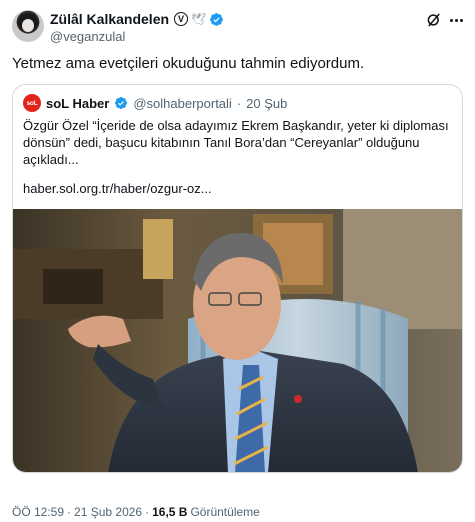  Describe the element at coordinates (225, 512) in the screenshot. I see `views-label: Görüntüleme` at that location.